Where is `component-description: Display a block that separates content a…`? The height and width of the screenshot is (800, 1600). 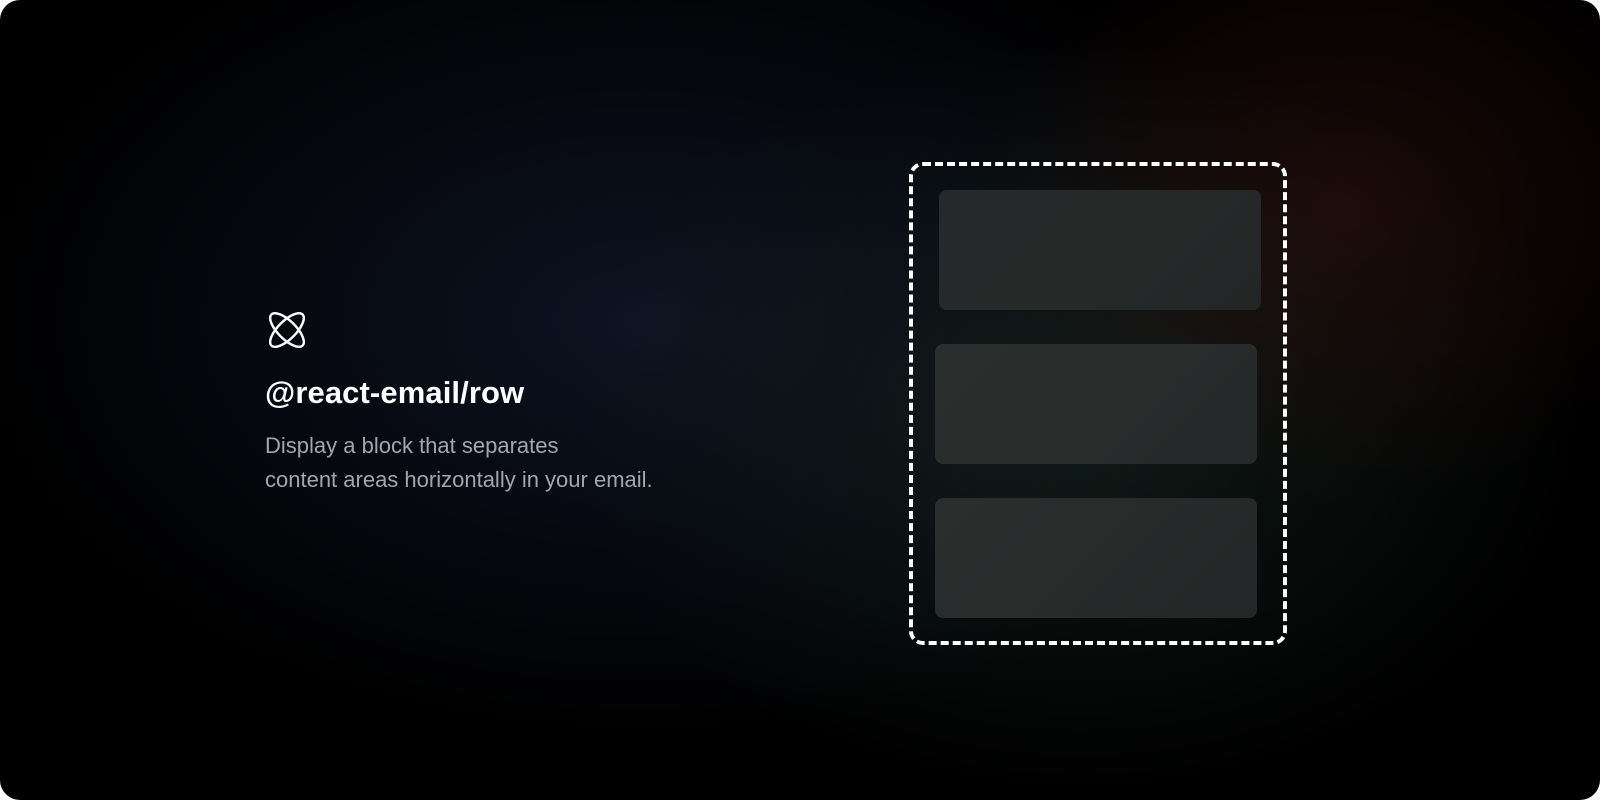
component-description: Display a block that separates content a… is located at coordinates (515, 463).